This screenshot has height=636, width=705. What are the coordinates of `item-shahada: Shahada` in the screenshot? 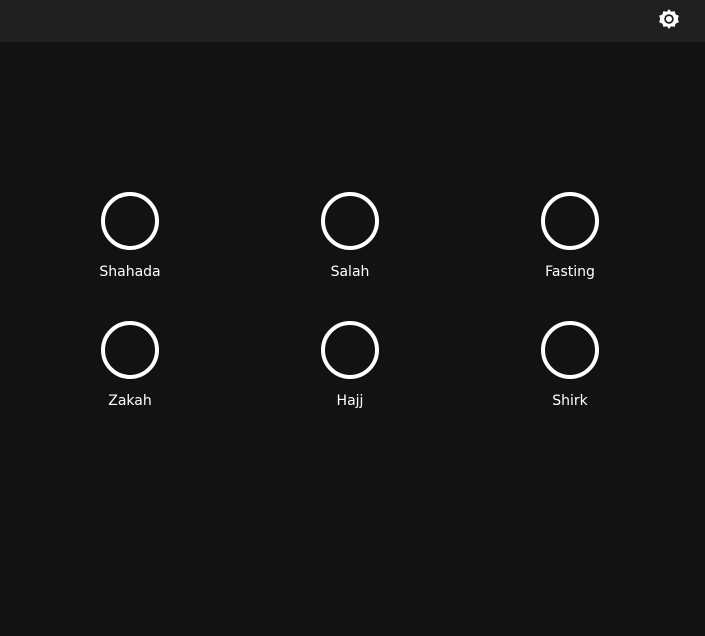 It's located at (130, 236).